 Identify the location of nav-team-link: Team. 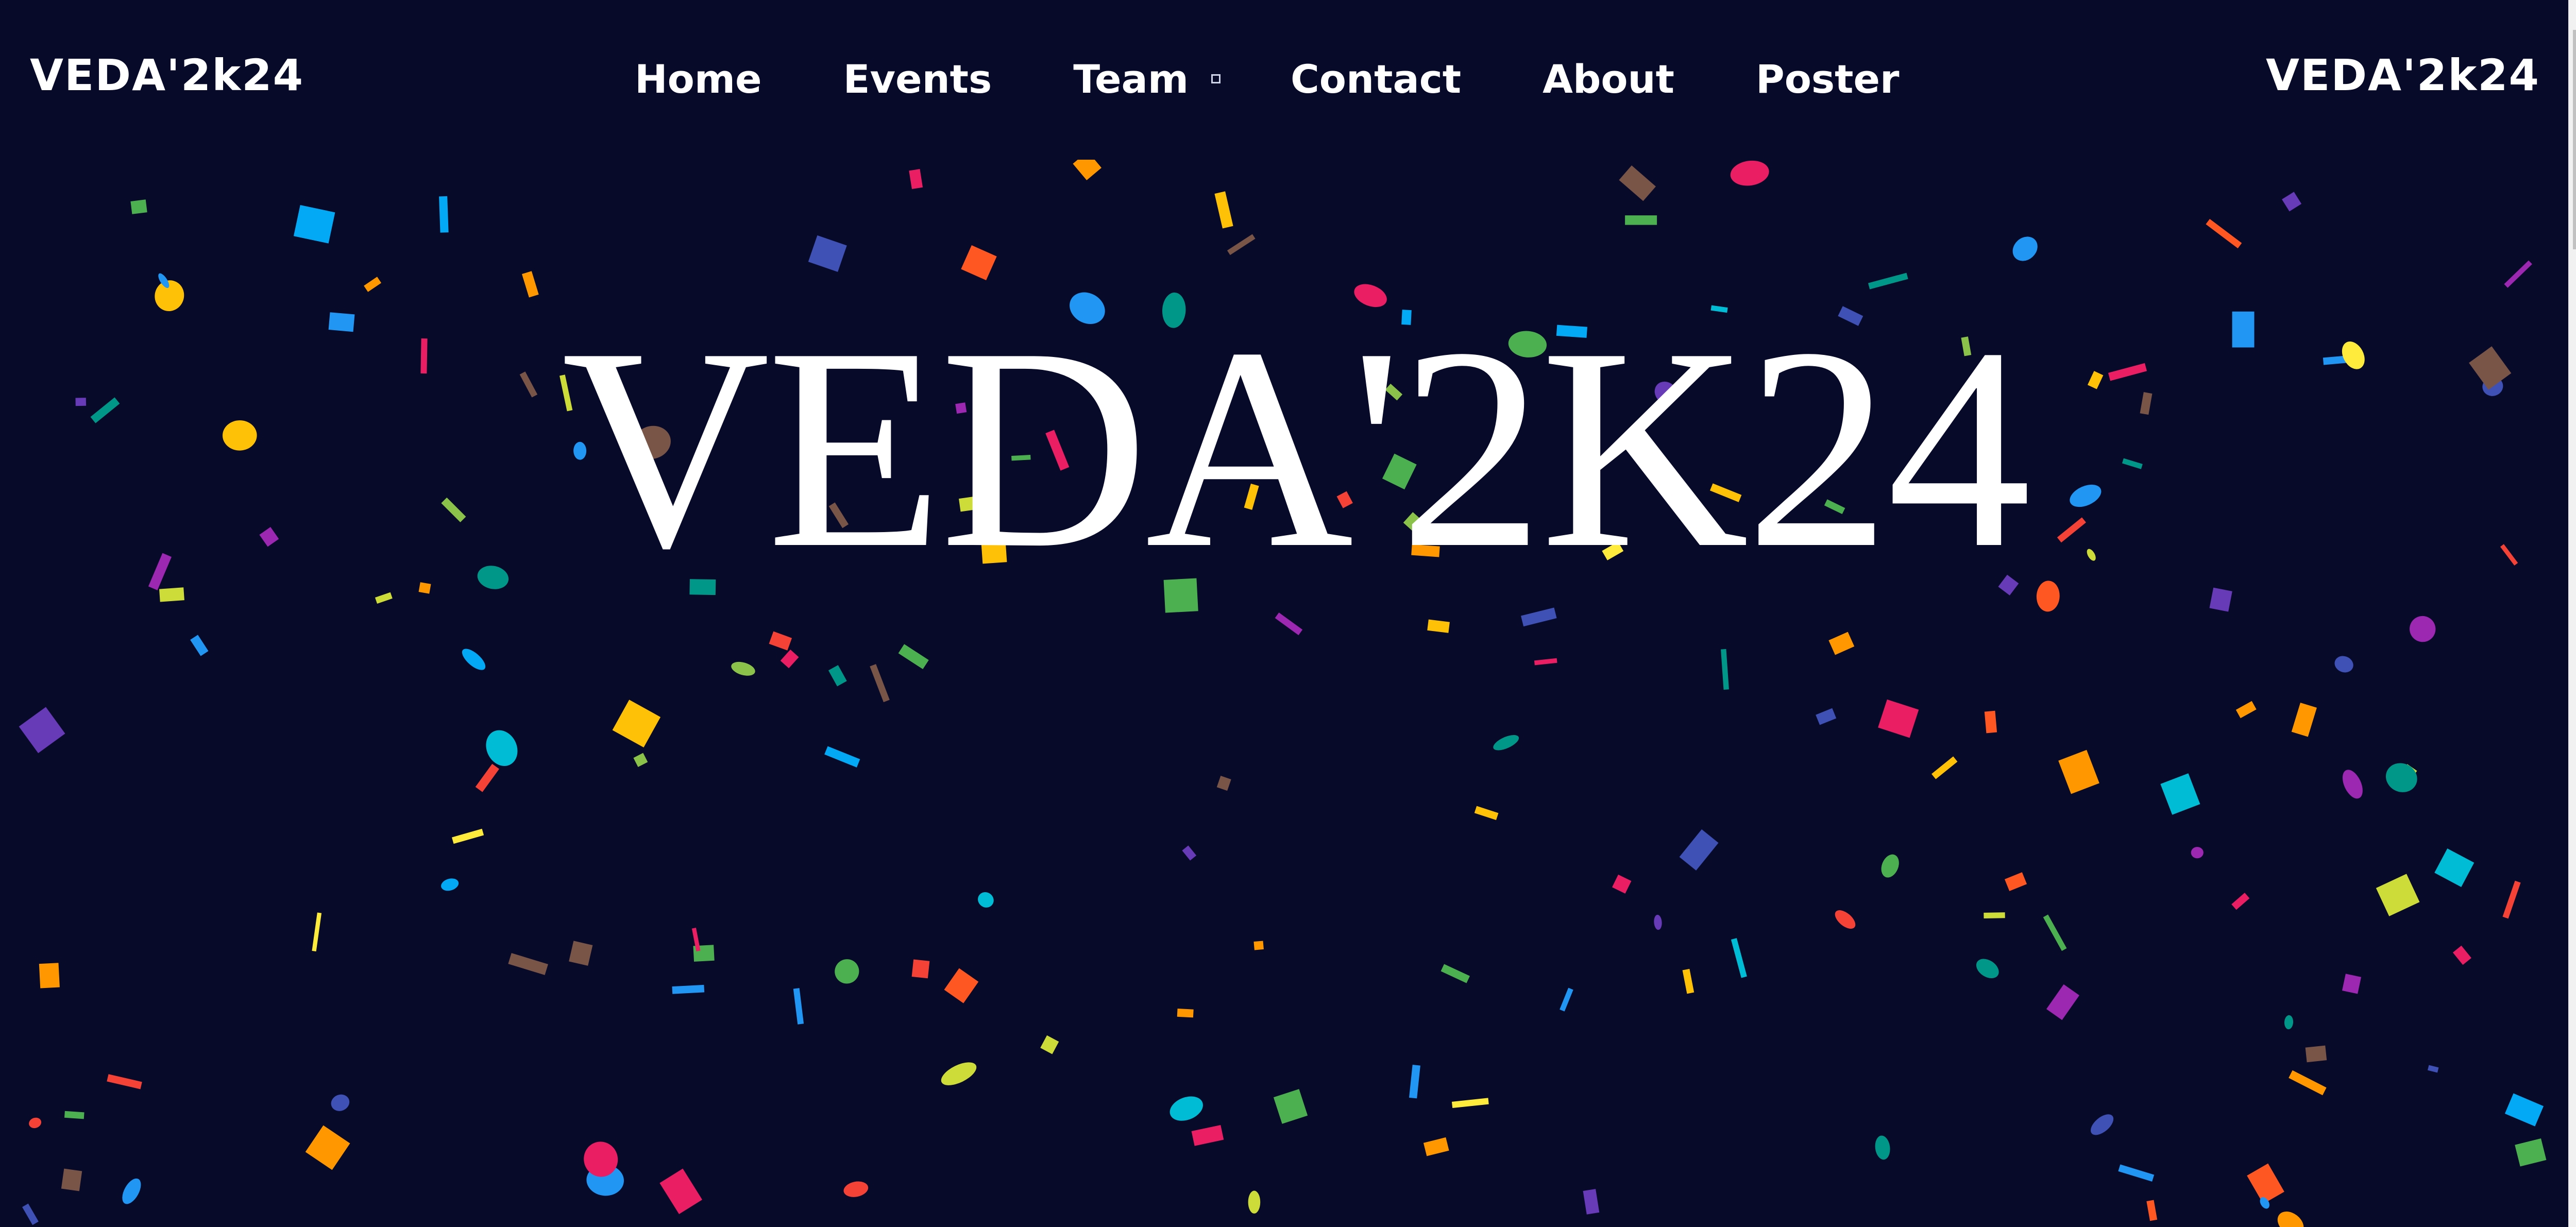
(1147, 79).